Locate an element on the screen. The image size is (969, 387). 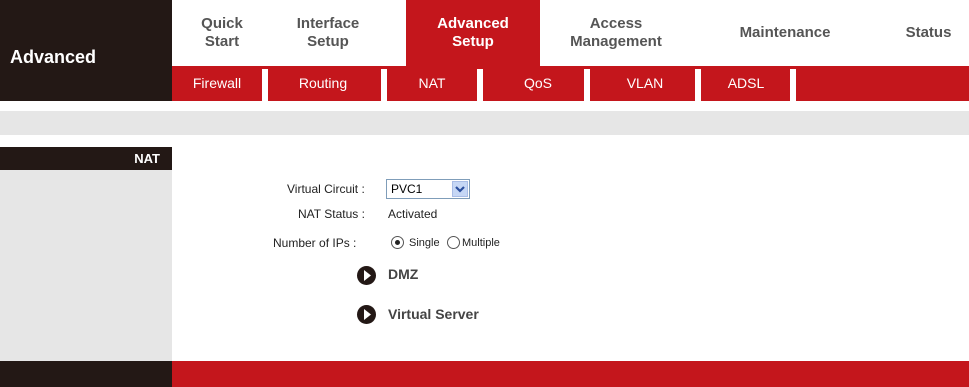
subnav-divider is located at coordinates (793, 85).